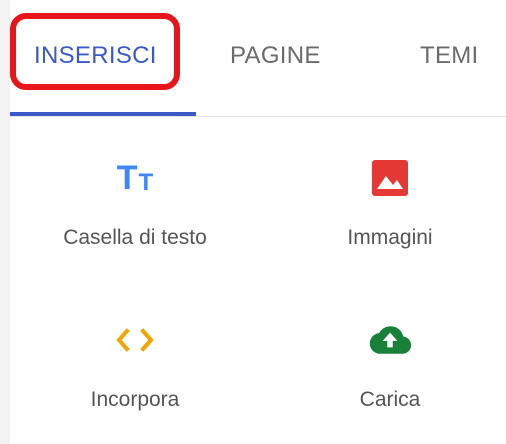 Image resolution: width=506 pixels, height=444 pixels. Describe the element at coordinates (135, 211) in the screenshot. I see `text-box-button: TT Casella di testo` at that location.